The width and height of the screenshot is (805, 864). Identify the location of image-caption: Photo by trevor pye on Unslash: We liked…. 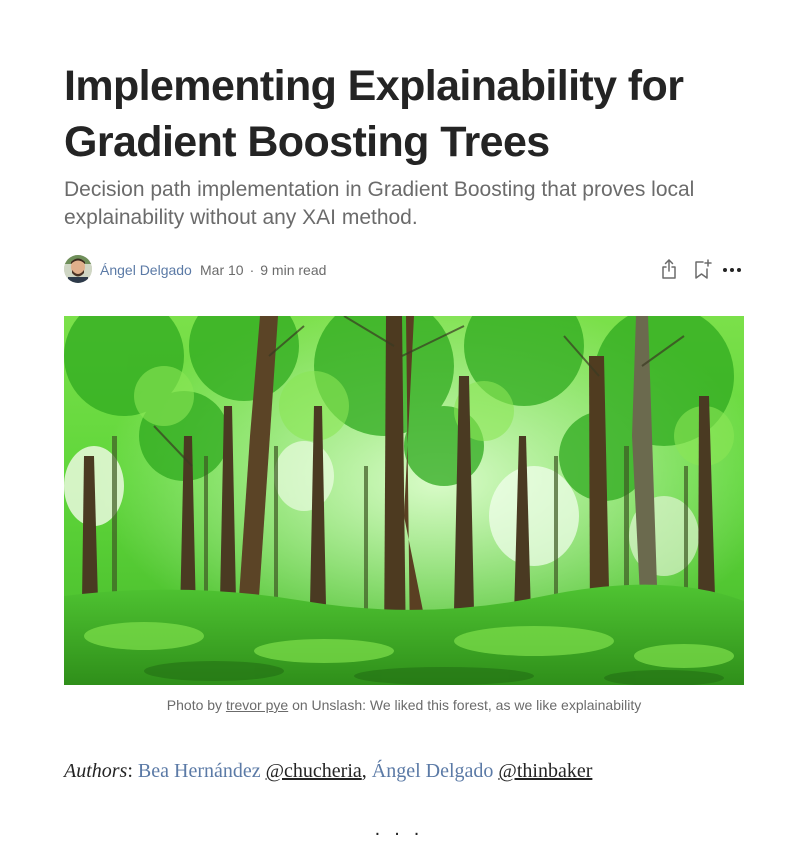
(404, 705).